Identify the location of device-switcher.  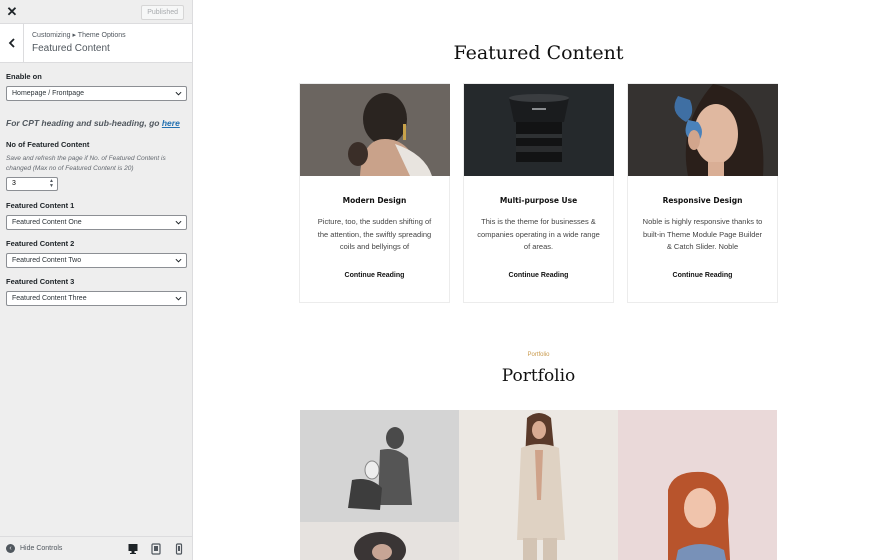
(156, 549).